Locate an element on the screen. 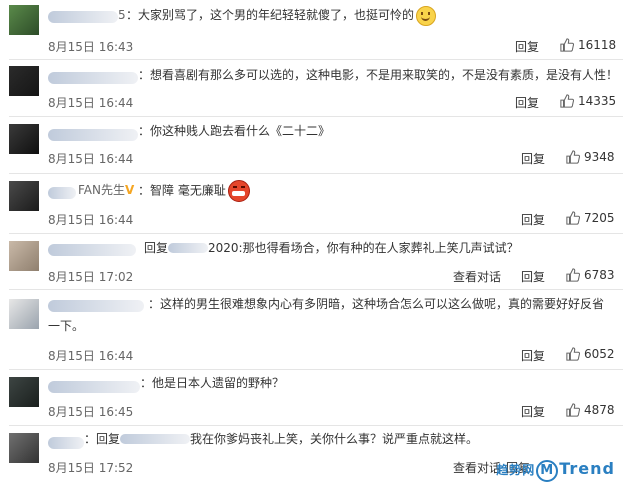 This screenshot has width=623, height=485. angry-emoji-icon is located at coordinates (238, 191).